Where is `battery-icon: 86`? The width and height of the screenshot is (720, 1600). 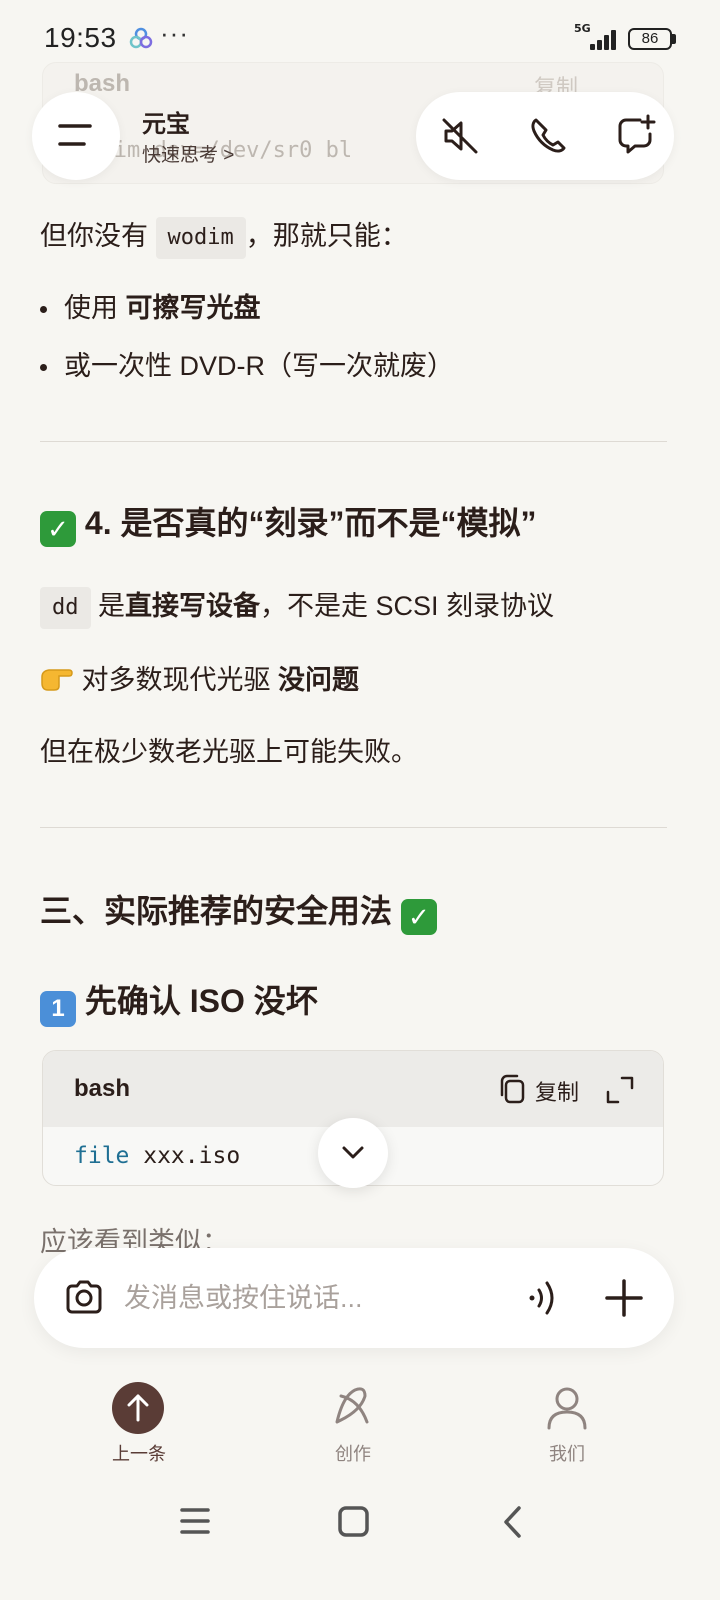
battery-icon: 86 is located at coordinates (650, 39).